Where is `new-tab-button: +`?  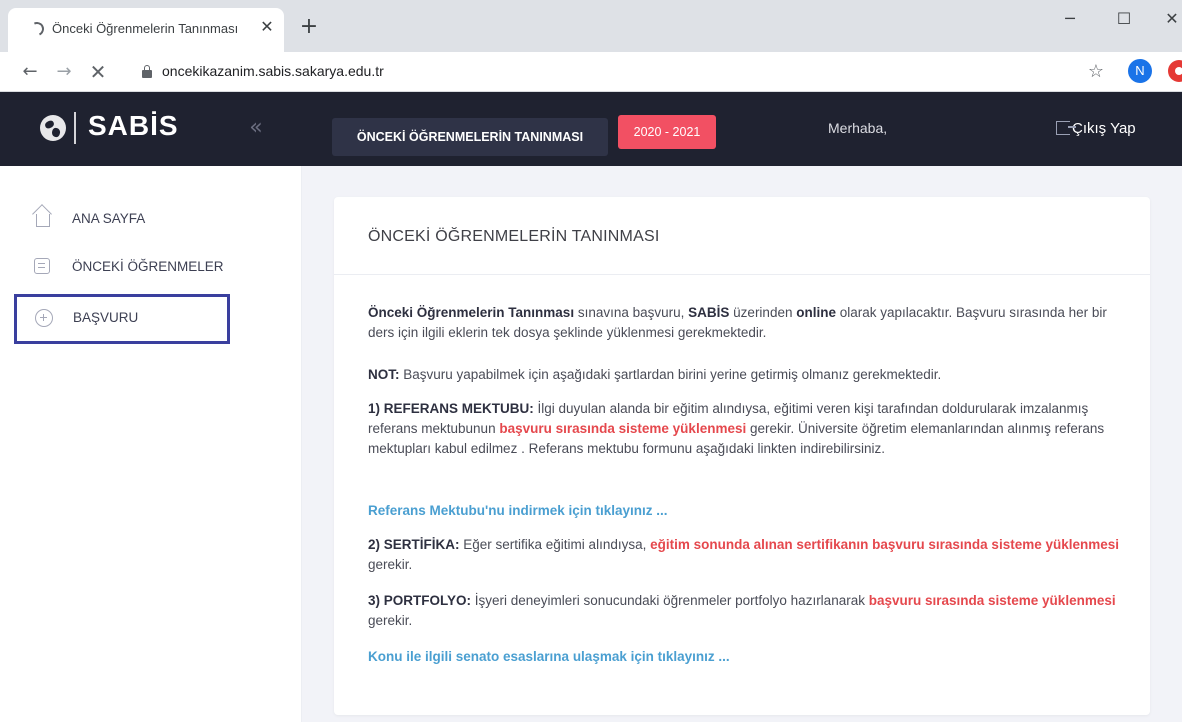
new-tab-button: + is located at coordinates (309, 27).